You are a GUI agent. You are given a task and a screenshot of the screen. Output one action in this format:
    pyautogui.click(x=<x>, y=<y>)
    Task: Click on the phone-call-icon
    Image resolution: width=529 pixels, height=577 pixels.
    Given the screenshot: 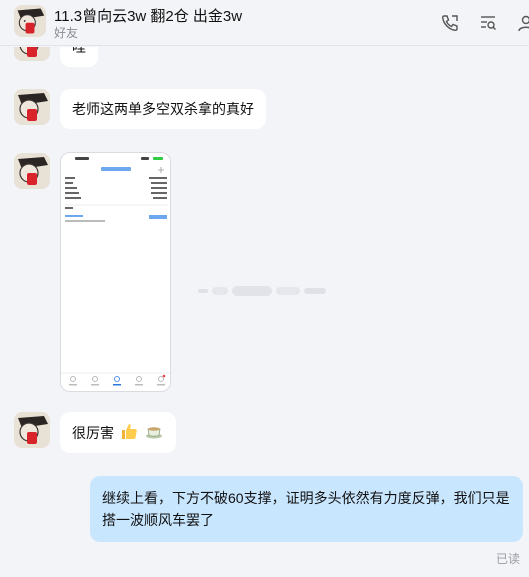 What is the action you would take?
    pyautogui.click(x=450, y=23)
    